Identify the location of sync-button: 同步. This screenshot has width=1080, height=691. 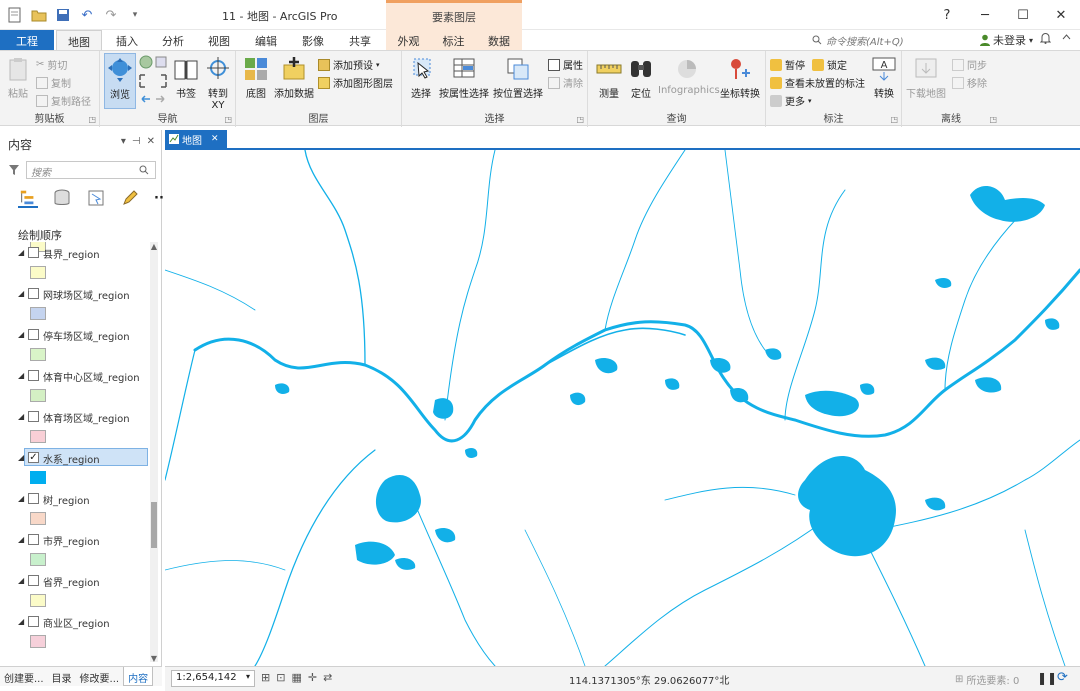
(969, 64).